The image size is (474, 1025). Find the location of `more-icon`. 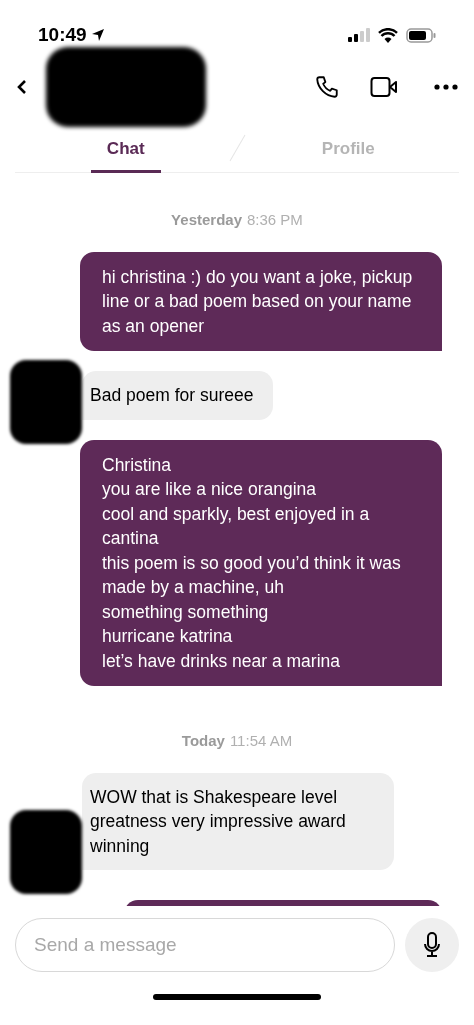

more-icon is located at coordinates (446, 87).